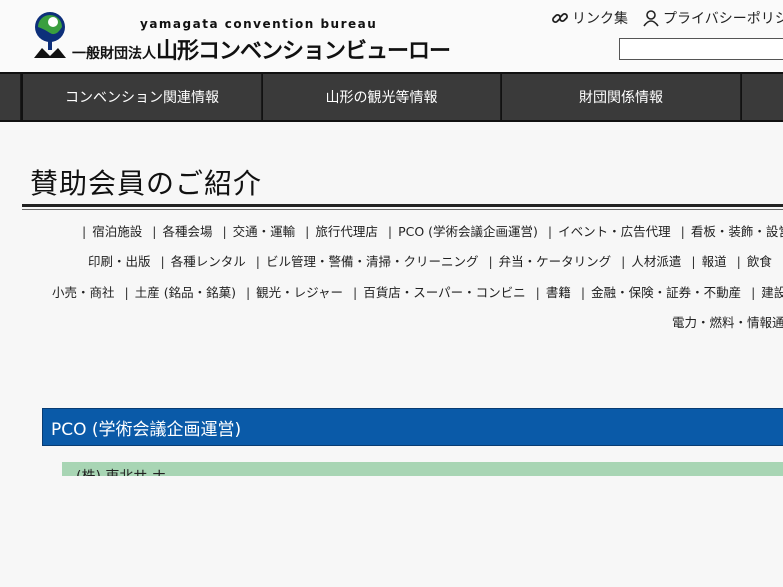  I want to click on title-divider, so click(402, 205).